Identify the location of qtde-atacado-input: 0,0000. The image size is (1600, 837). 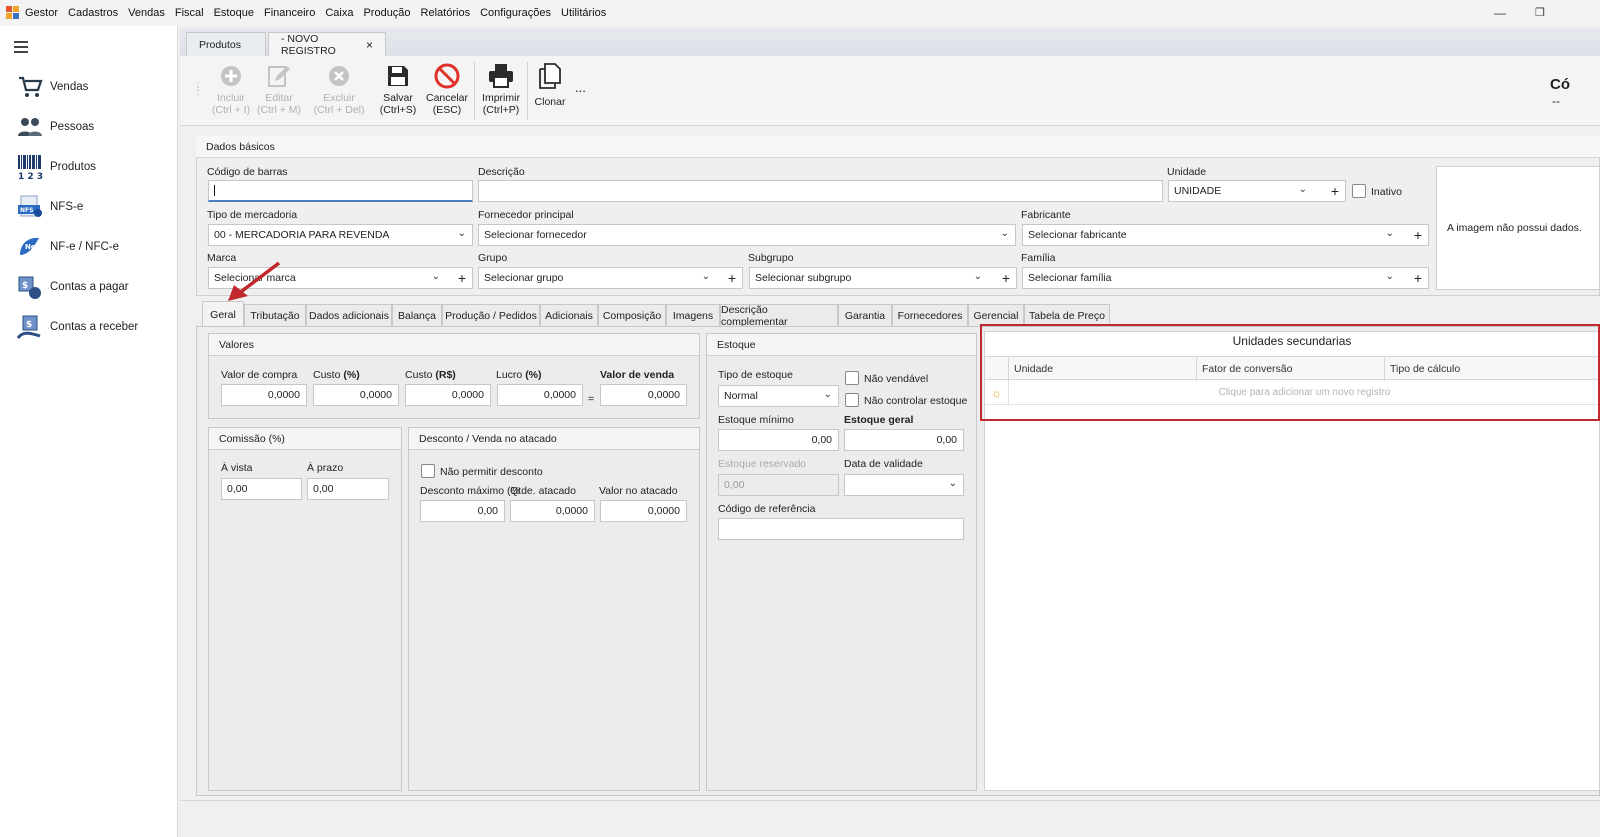
(552, 511).